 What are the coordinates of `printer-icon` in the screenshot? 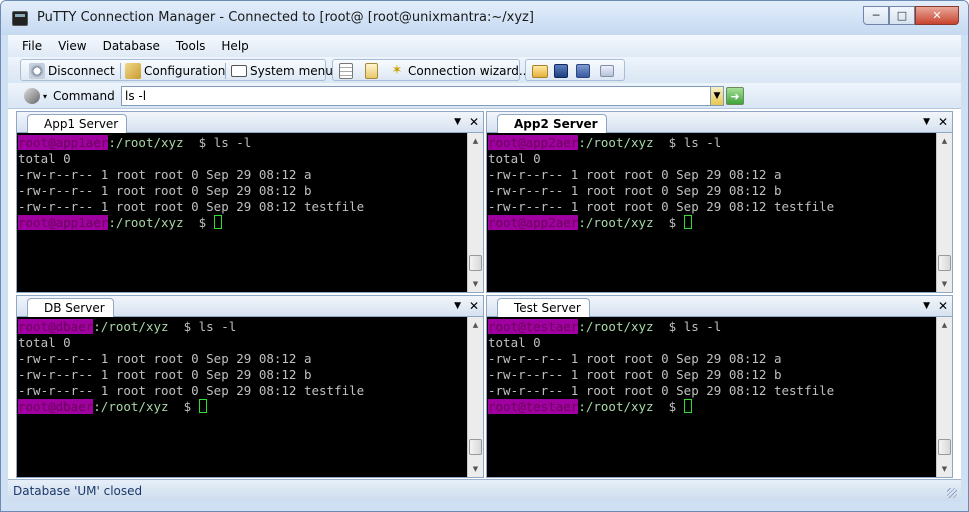 It's located at (607, 71).